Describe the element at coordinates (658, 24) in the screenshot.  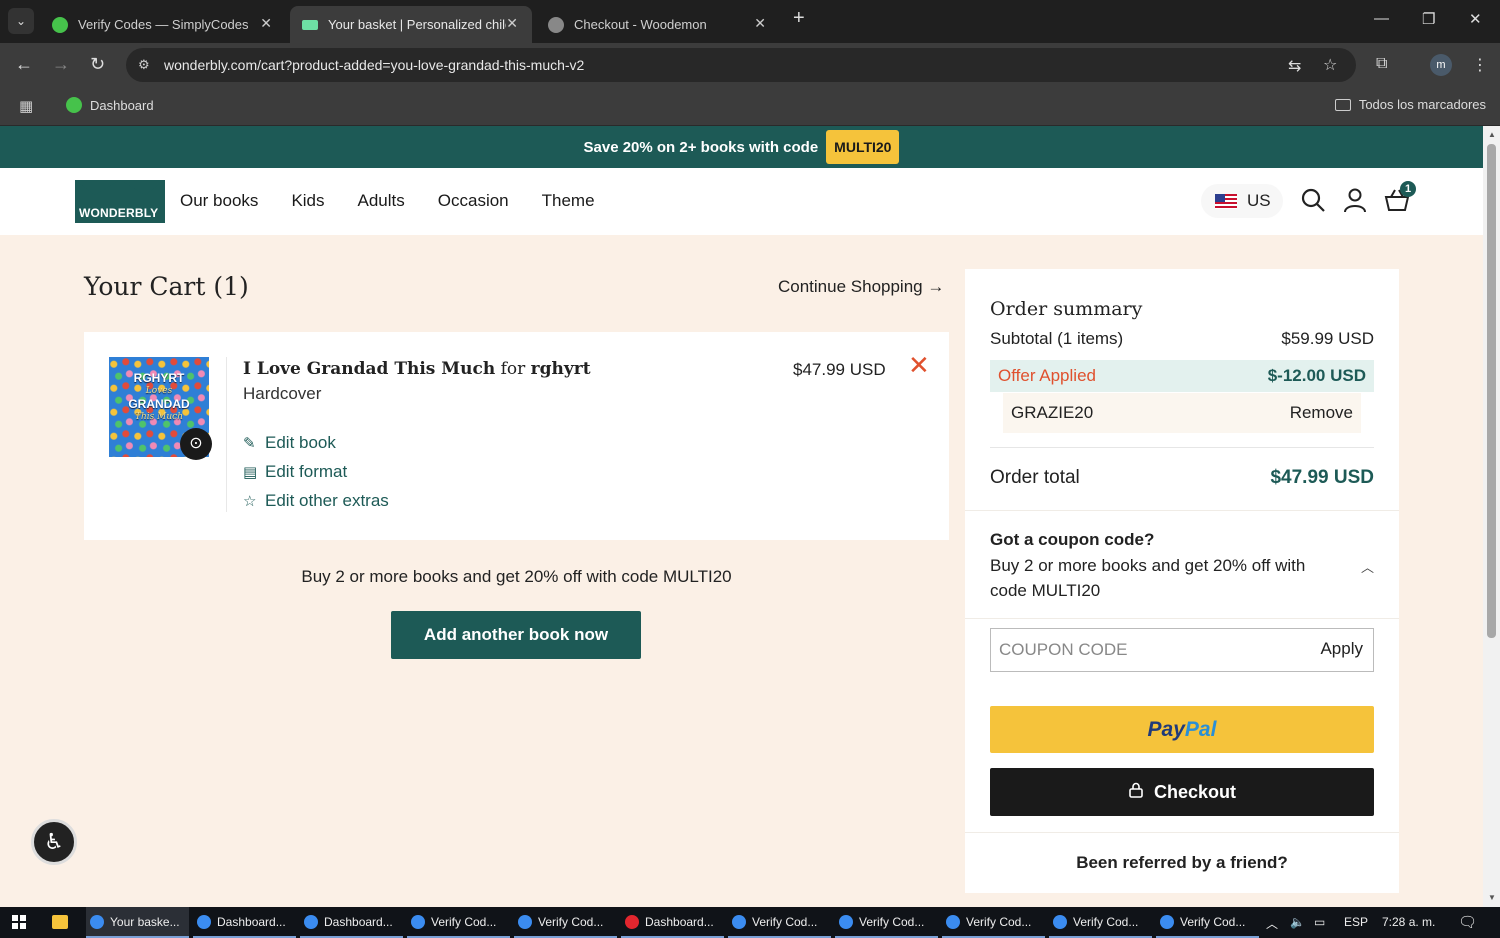
I see `tab-checkout-woodemon: Checkout - Woodemon ✕` at that location.